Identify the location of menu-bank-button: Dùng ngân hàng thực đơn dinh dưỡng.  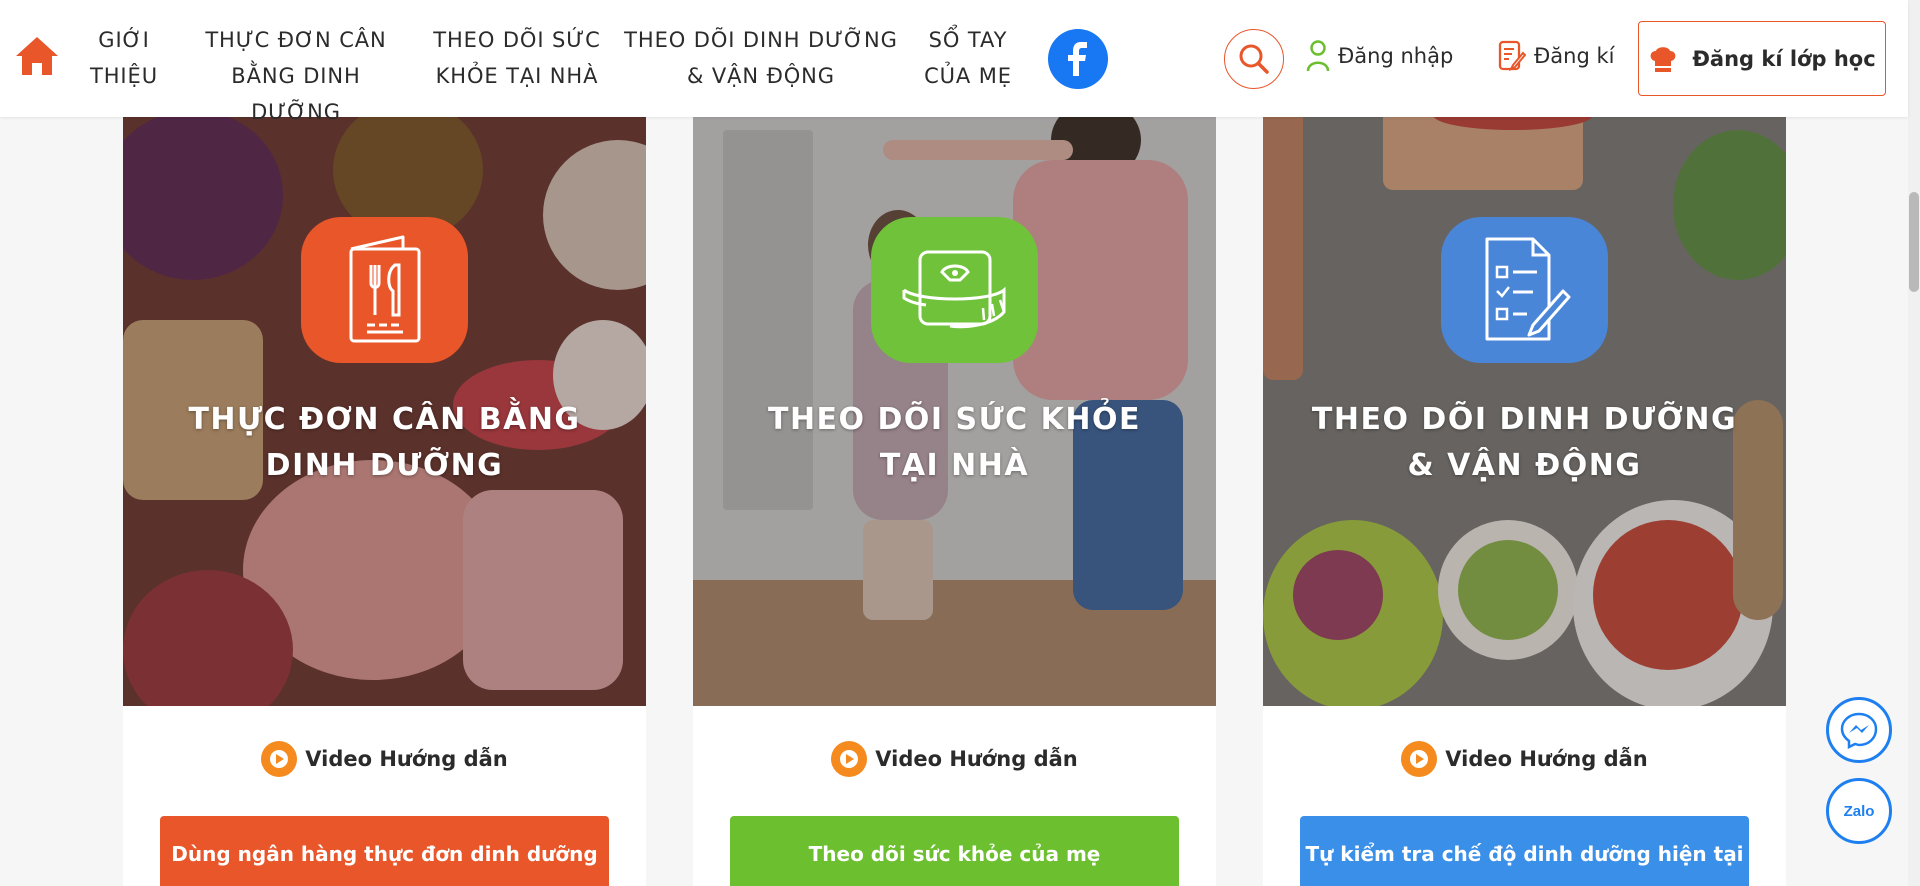
(384, 851).